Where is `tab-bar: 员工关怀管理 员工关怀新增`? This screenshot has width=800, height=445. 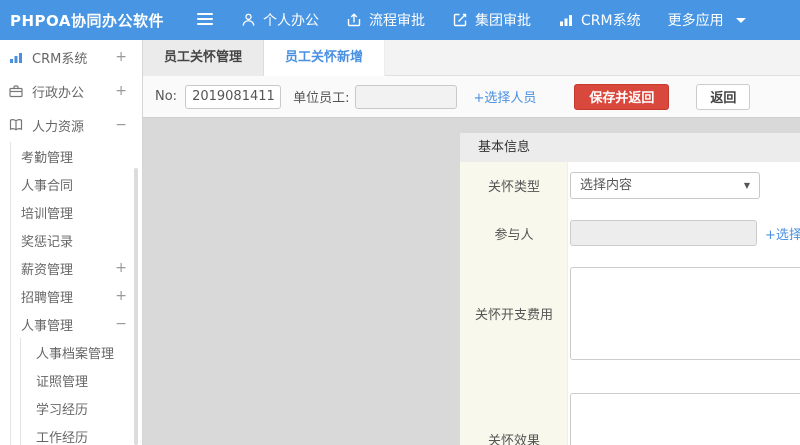 tab-bar: 员工关怀管理 员工关怀新增 is located at coordinates (471, 58).